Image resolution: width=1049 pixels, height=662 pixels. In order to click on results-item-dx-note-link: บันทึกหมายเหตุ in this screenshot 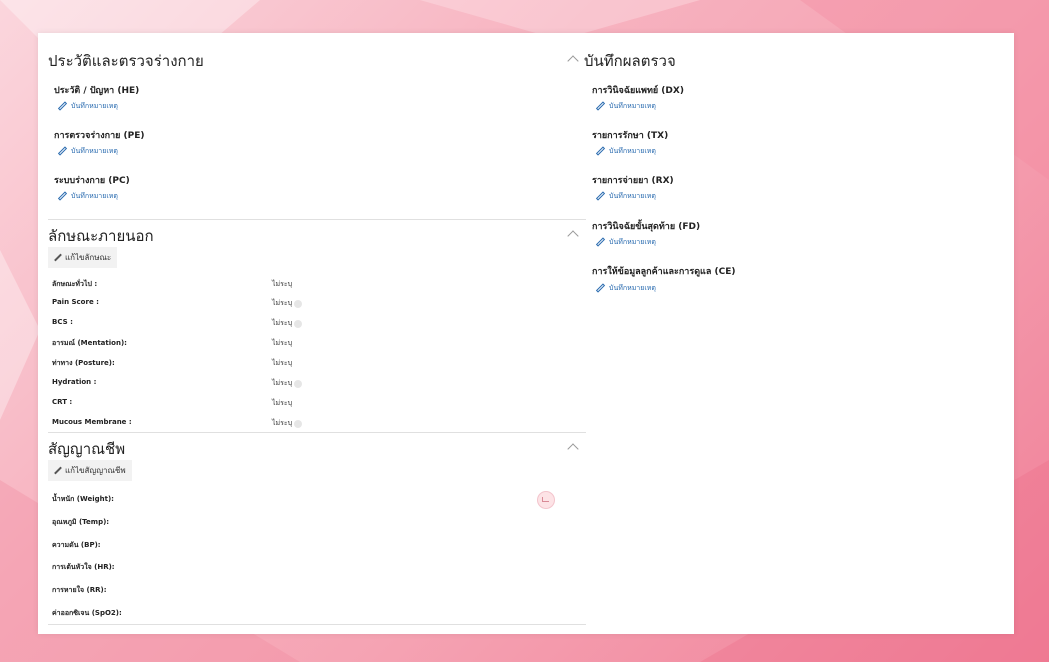, I will do `click(626, 106)`.